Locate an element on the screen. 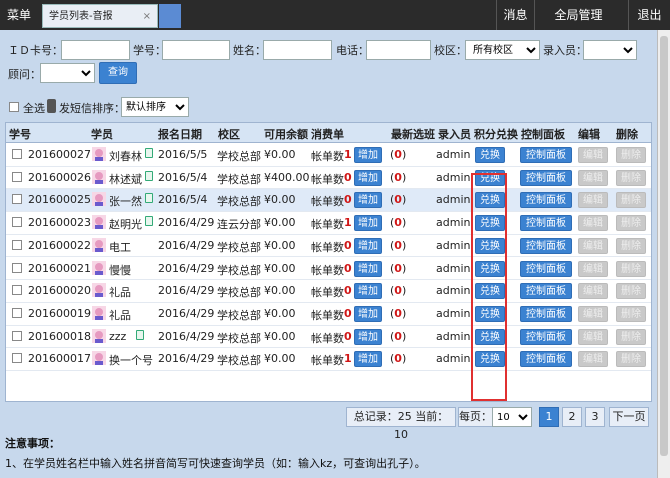 Image resolution: width=670 pixels, height=478 pixels. page-2: 2 is located at coordinates (572, 417).